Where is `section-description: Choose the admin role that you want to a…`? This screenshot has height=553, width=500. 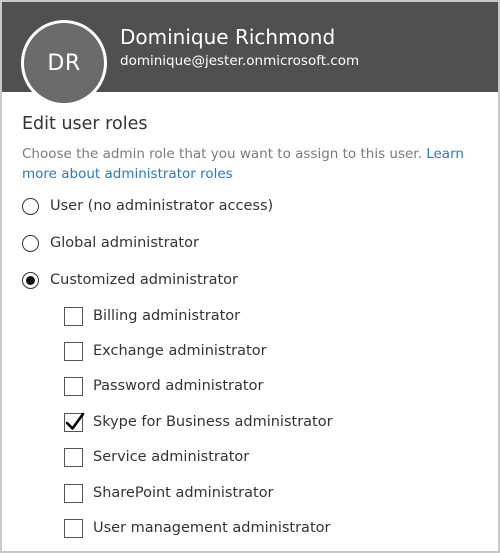
section-description: Choose the admin role that you want to a… is located at coordinates (257, 164).